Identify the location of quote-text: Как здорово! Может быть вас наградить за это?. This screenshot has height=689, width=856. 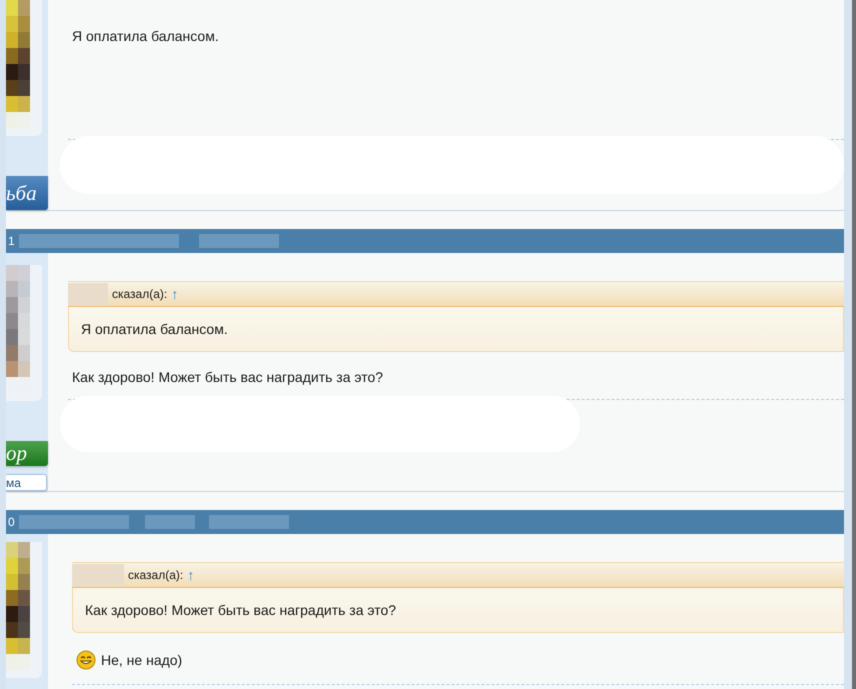
(458, 610).